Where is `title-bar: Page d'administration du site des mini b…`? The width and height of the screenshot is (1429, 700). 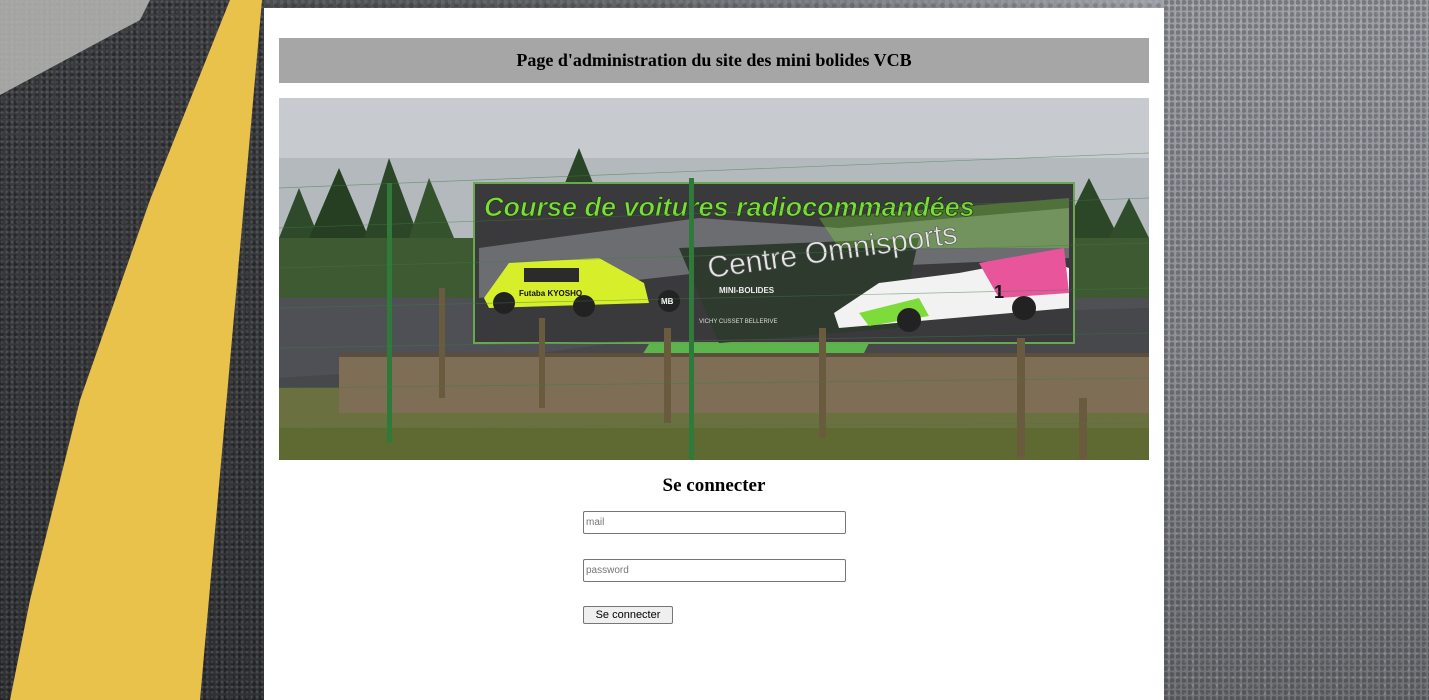
title-bar: Page d'administration du site des mini b… is located at coordinates (714, 60).